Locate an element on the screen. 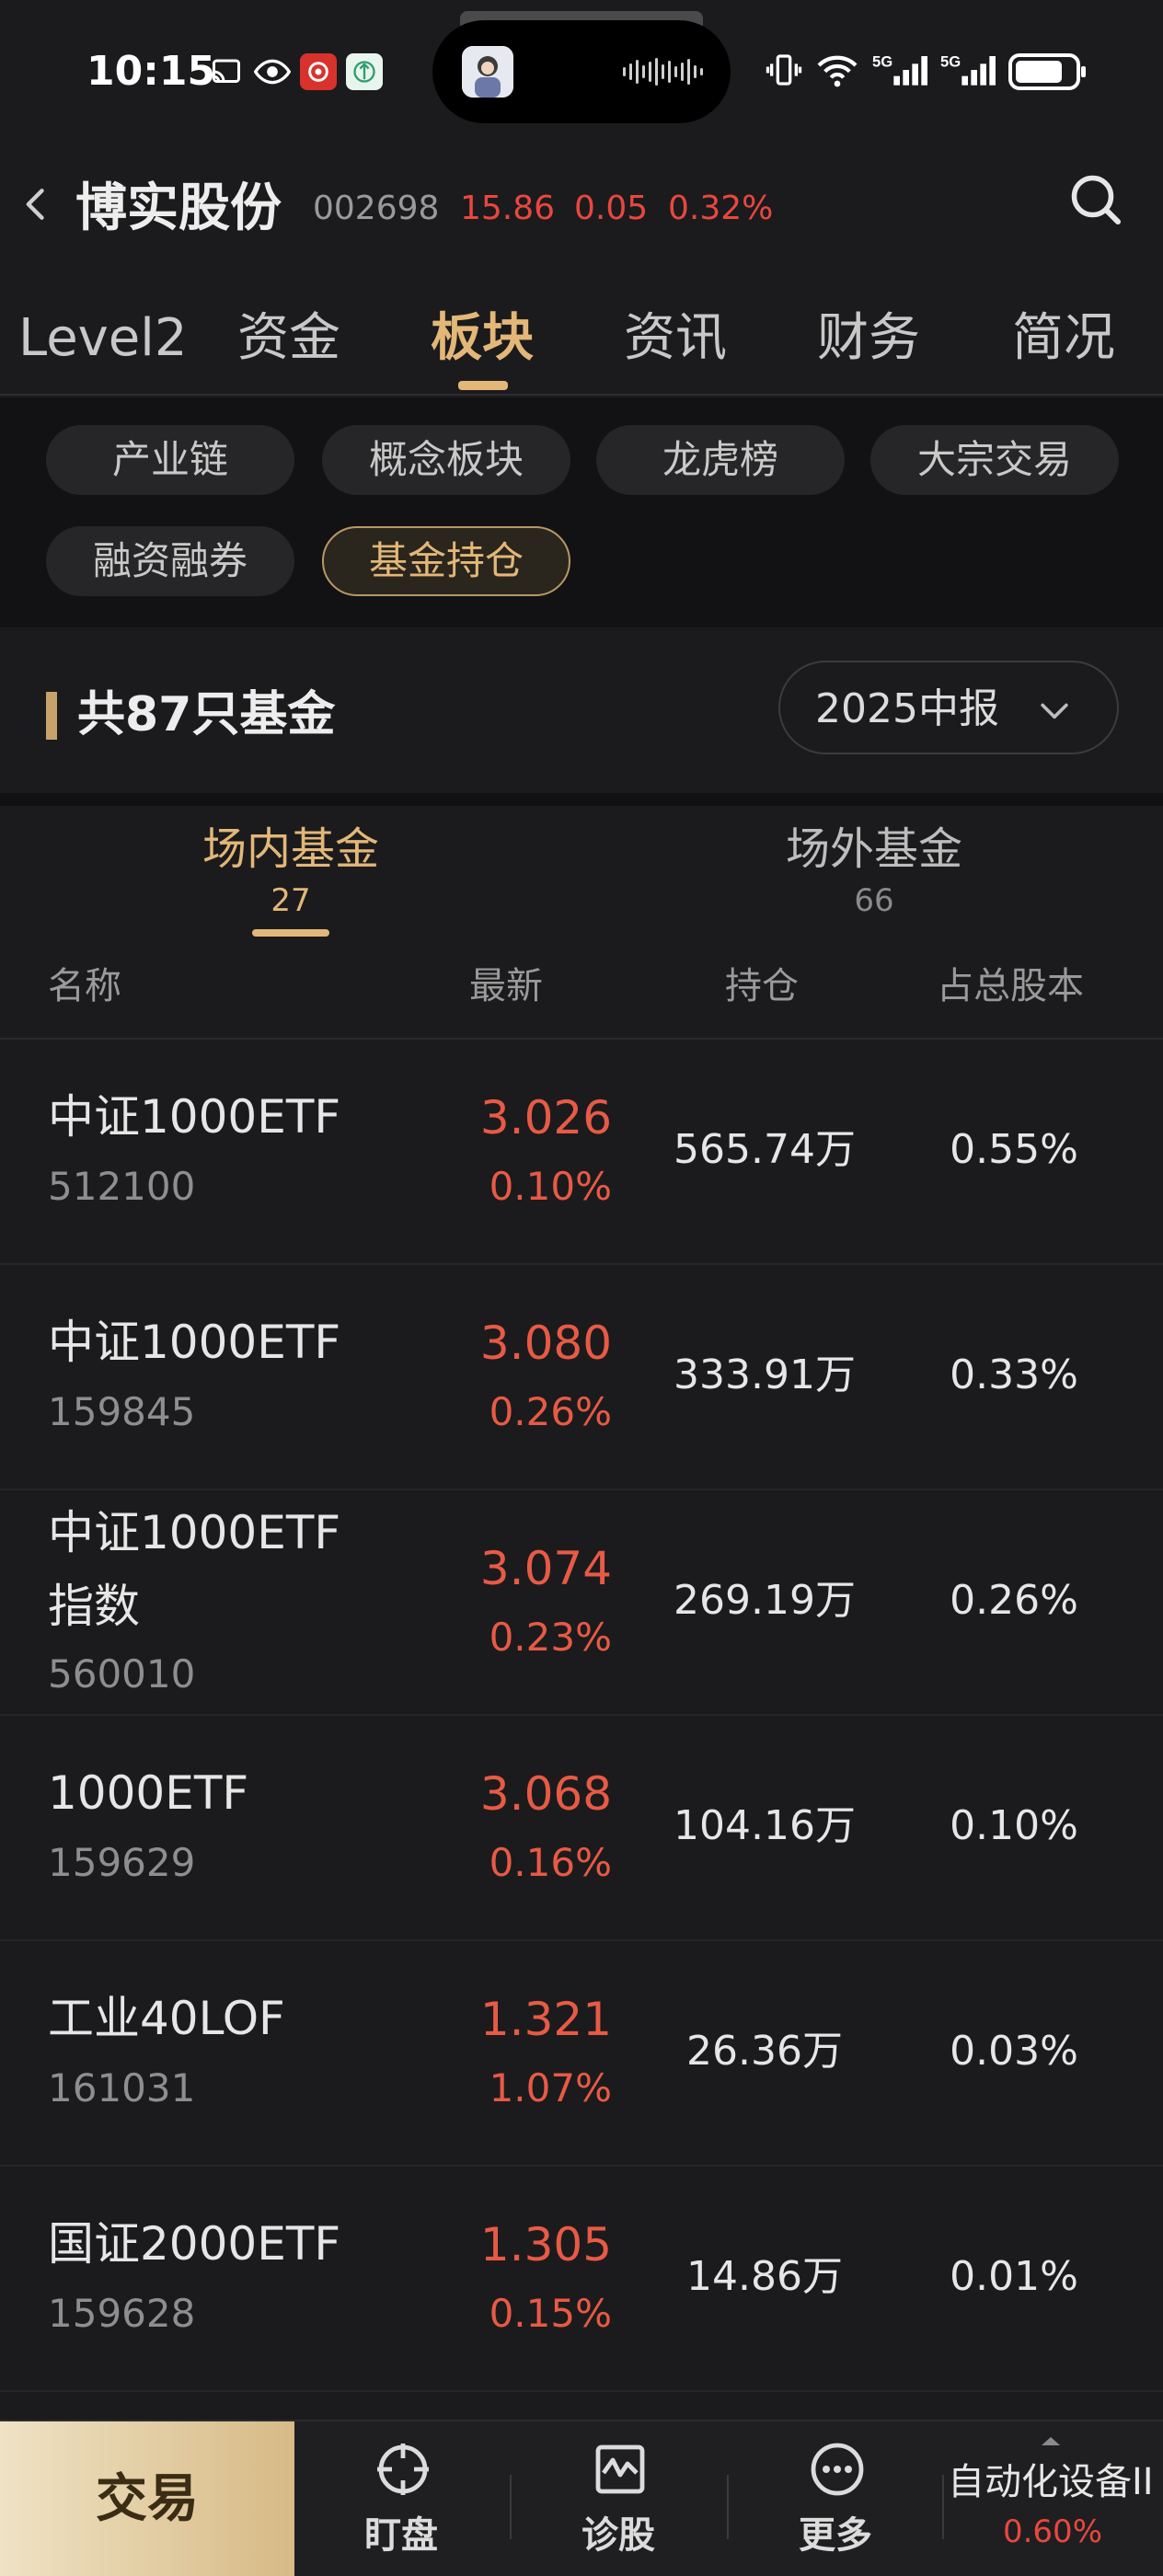 The height and width of the screenshot is (2576, 1163). section-divider is located at coordinates (581, 799).